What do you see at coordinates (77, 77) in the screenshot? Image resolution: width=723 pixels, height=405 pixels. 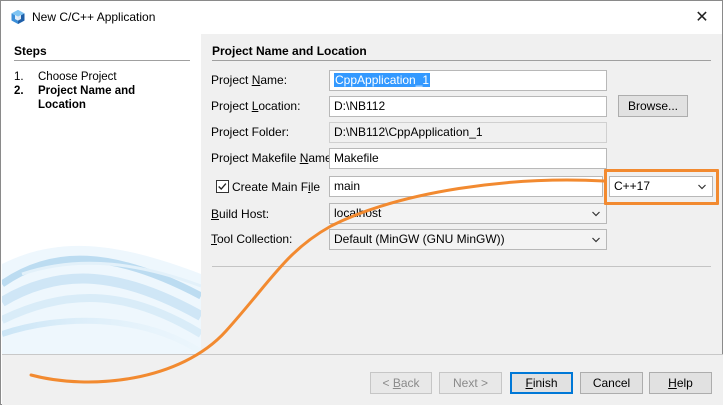 I see `step-label: Choose Project` at bounding box center [77, 77].